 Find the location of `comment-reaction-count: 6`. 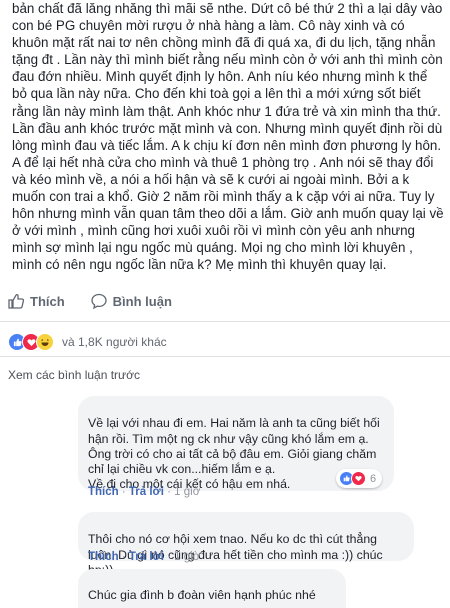

comment-reaction-count: 6 is located at coordinates (373, 478).